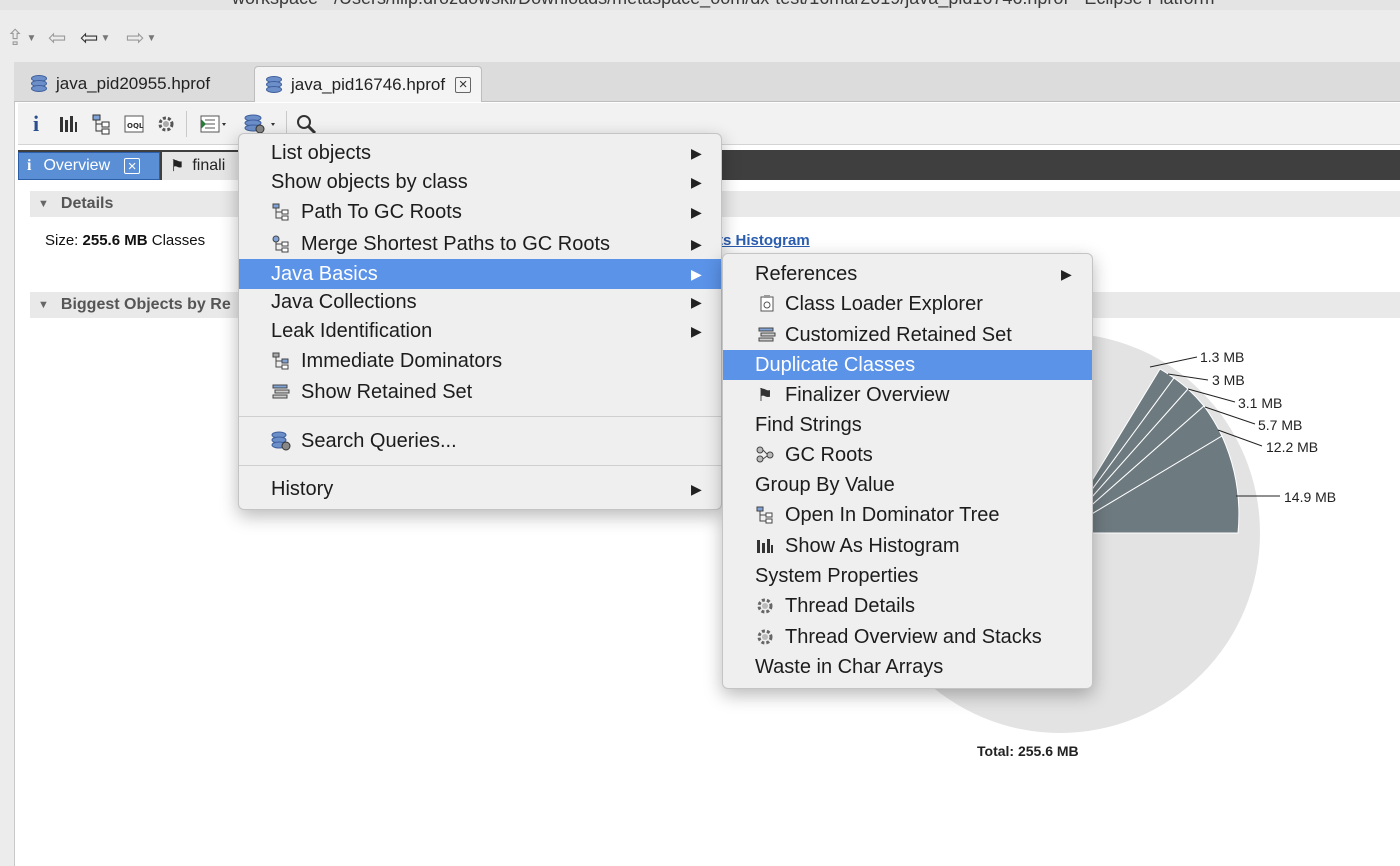 The height and width of the screenshot is (866, 1400). What do you see at coordinates (89, 37) in the screenshot?
I see `back-arrow-icon: ⇦` at bounding box center [89, 37].